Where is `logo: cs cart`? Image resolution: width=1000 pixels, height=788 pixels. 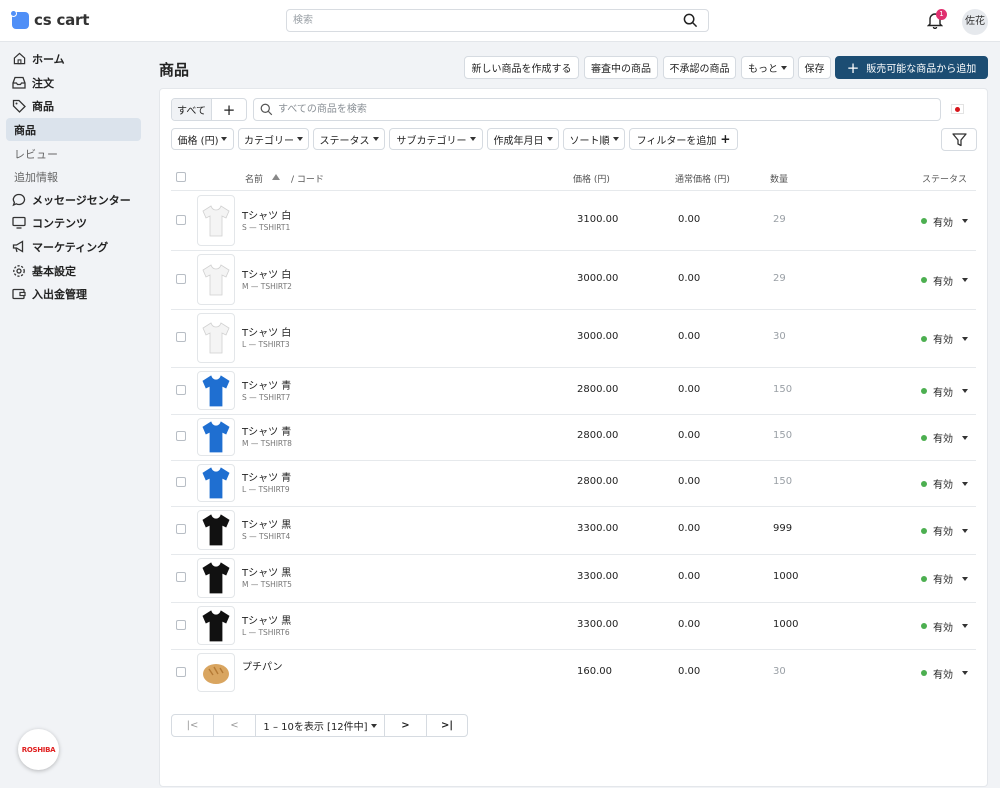 logo: cs cart is located at coordinates (49, 19).